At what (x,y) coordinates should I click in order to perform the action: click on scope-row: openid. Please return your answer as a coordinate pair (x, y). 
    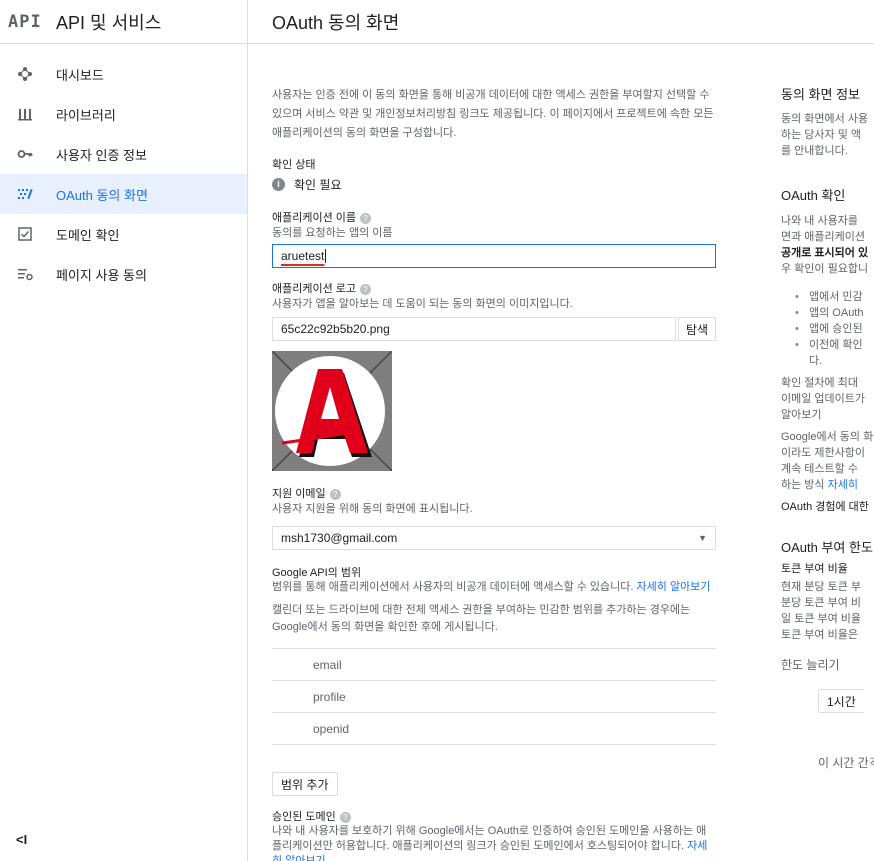
    Looking at the image, I should click on (494, 729).